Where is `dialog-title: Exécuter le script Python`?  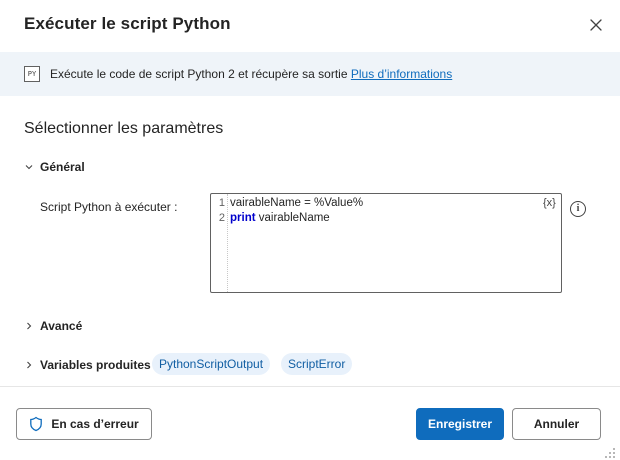 dialog-title: Exécuter le script Python is located at coordinates (127, 23).